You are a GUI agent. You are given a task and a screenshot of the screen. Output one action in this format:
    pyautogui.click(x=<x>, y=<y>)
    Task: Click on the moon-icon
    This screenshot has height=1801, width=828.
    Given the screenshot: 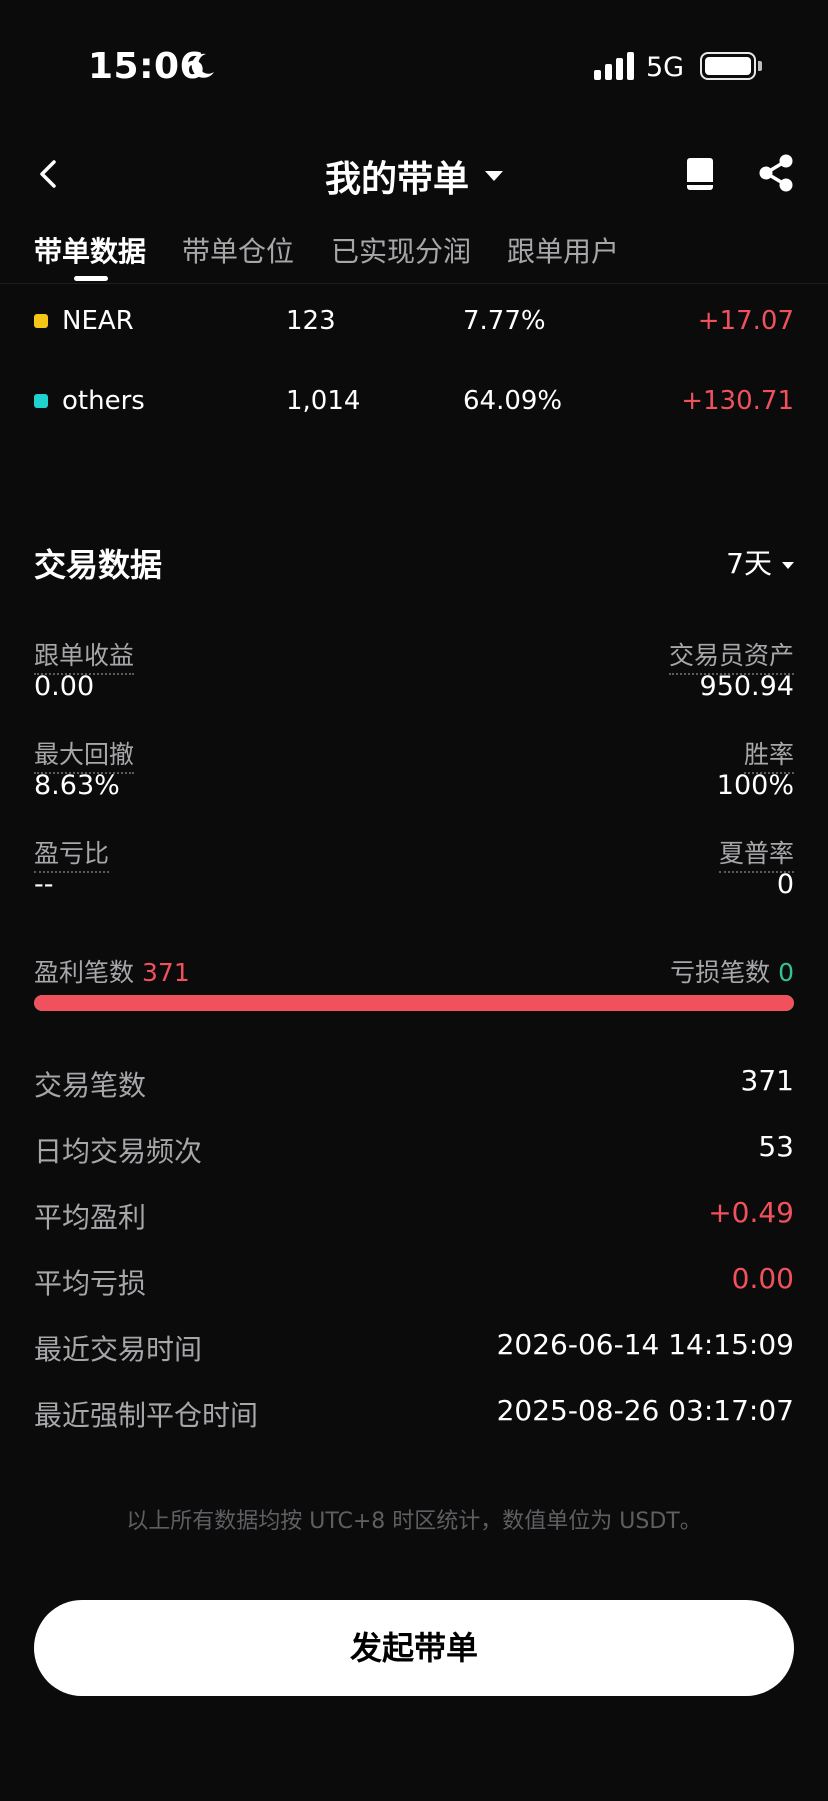 What is the action you would take?
    pyautogui.click(x=202, y=65)
    